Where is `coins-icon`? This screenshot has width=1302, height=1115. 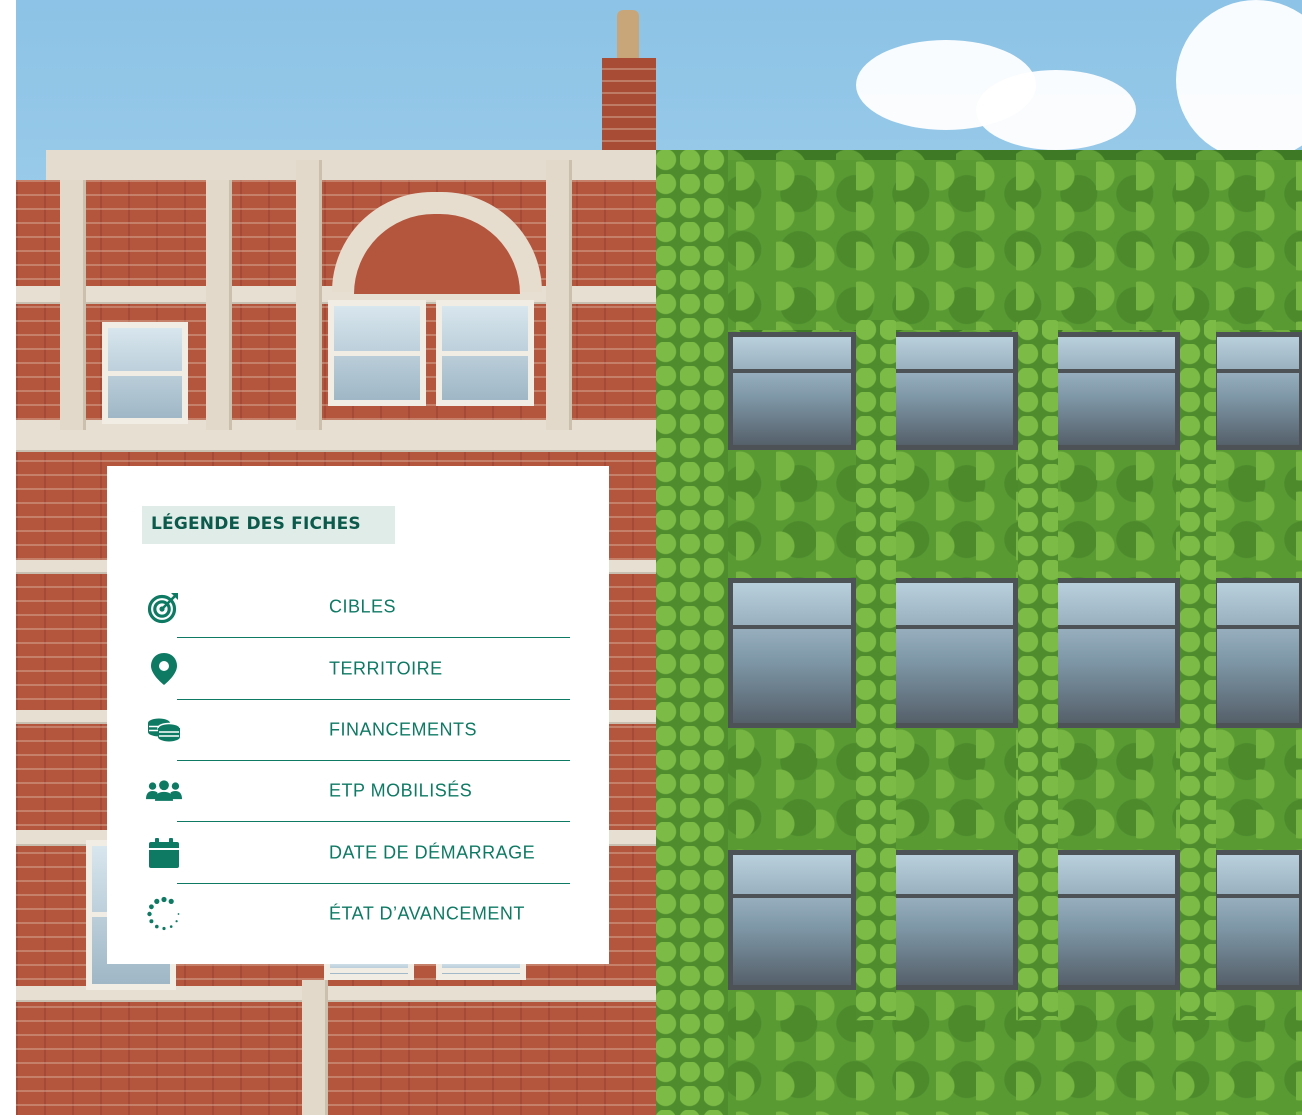
coins-icon is located at coordinates (164, 730).